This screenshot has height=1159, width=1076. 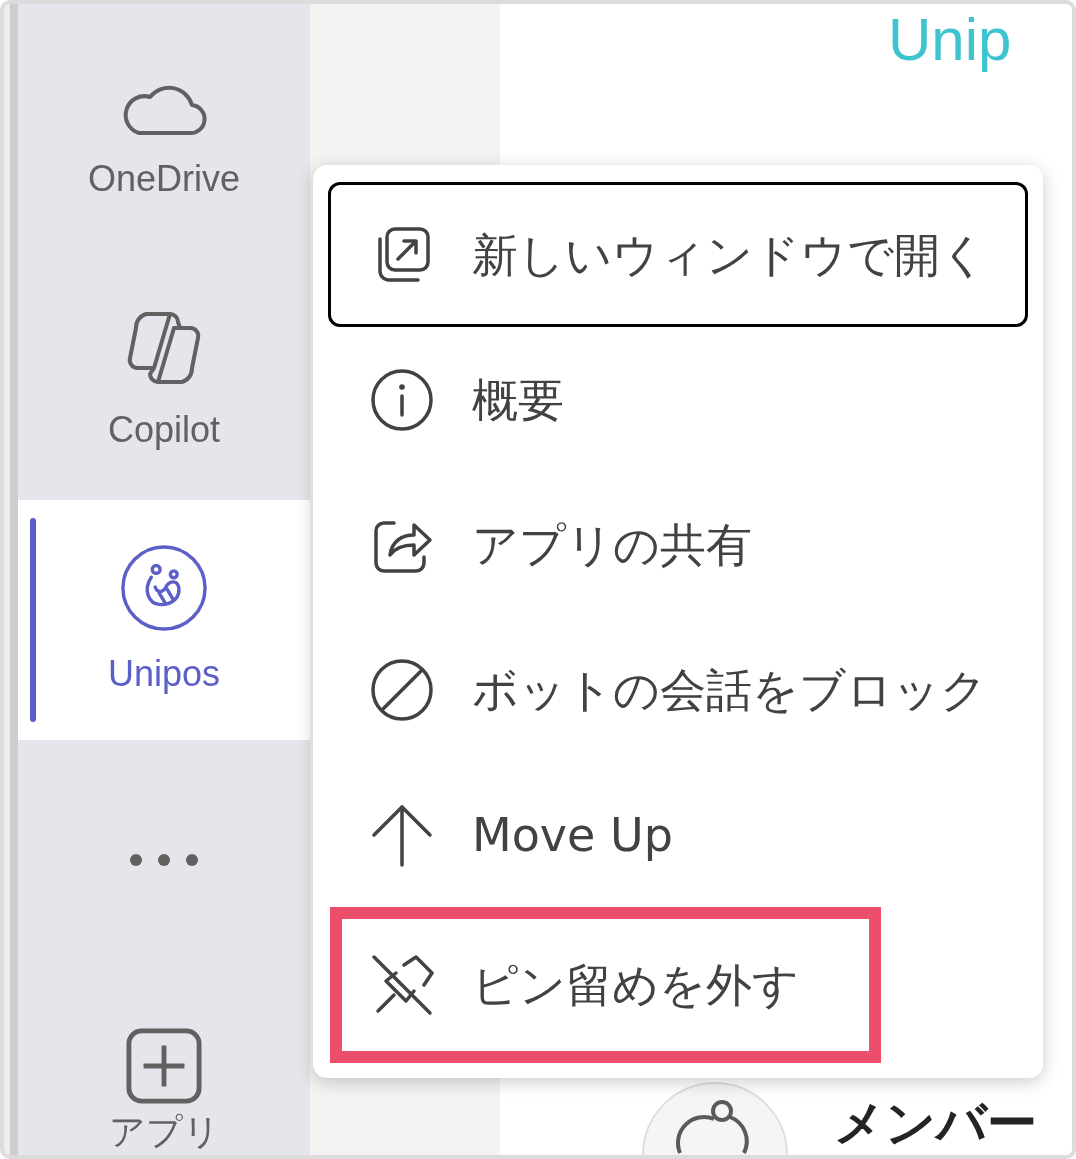 What do you see at coordinates (935, 1123) in the screenshot?
I see `section-title: メンバー` at bounding box center [935, 1123].